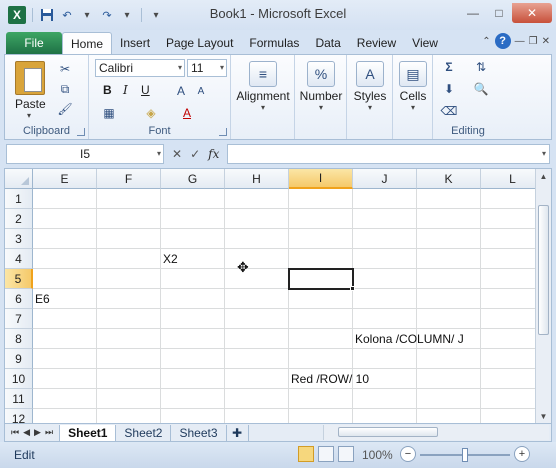 The image size is (556, 468). I want to click on save-icon, so click(47, 15).